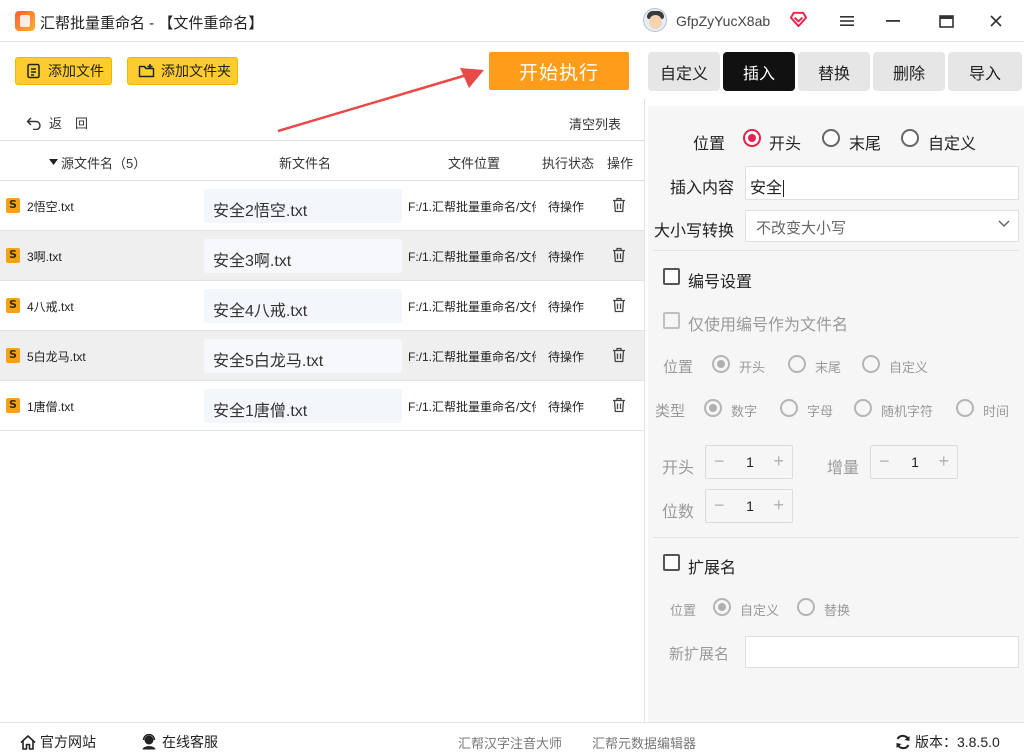  Describe the element at coordinates (303, 356) in the screenshot. I see `new-filename: 安全5白龙马.txt` at that location.